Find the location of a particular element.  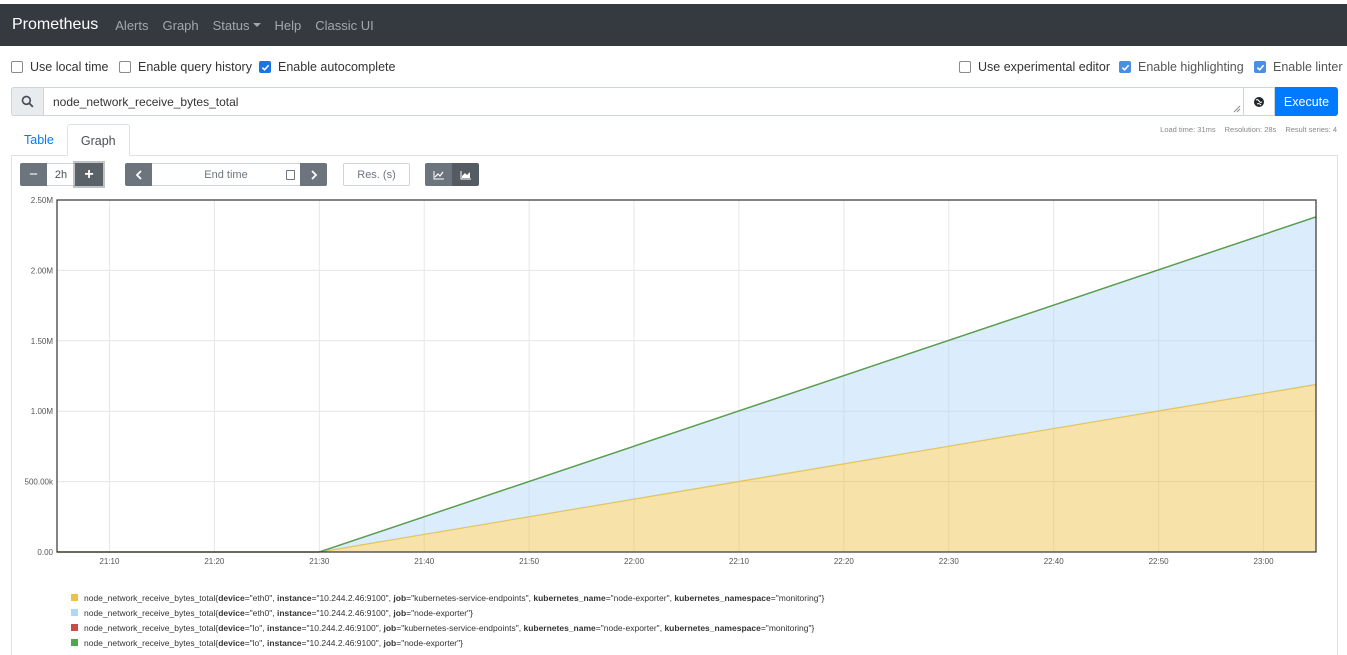

x-tick-label: 22:10 is located at coordinates (739, 561).